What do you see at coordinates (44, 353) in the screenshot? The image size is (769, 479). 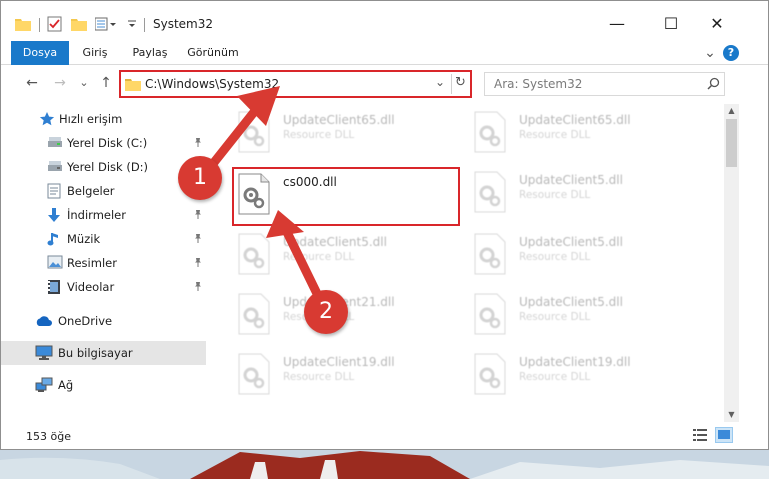 I see `computer-icon` at bounding box center [44, 353].